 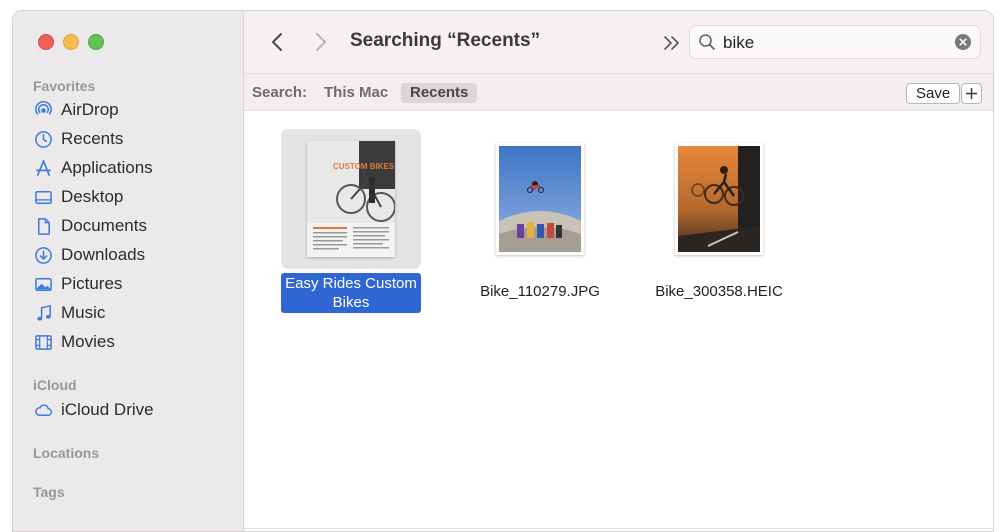 What do you see at coordinates (96, 42) in the screenshot?
I see `zoom-button` at bounding box center [96, 42].